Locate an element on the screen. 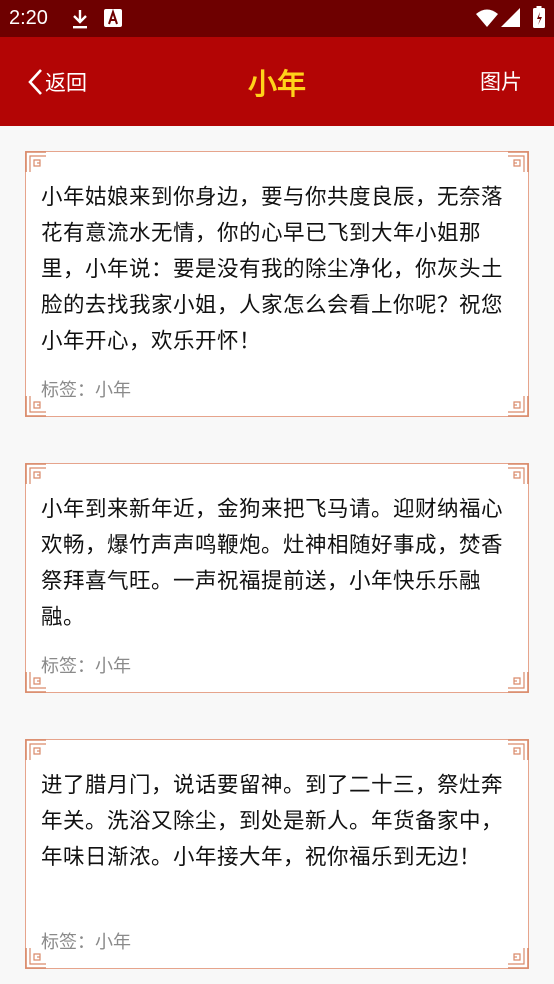 This screenshot has width=554, height=984. app-bar: 返回 小年 图片 is located at coordinates (277, 81).